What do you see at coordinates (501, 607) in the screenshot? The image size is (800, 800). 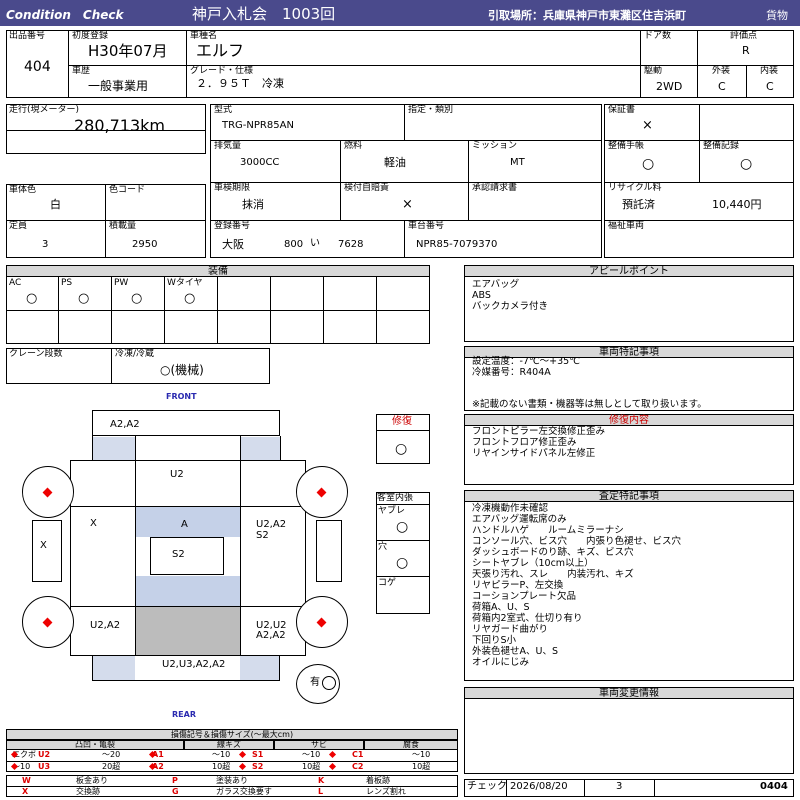 I see `inspect-line: 荷箱A、U、S` at bounding box center [501, 607].